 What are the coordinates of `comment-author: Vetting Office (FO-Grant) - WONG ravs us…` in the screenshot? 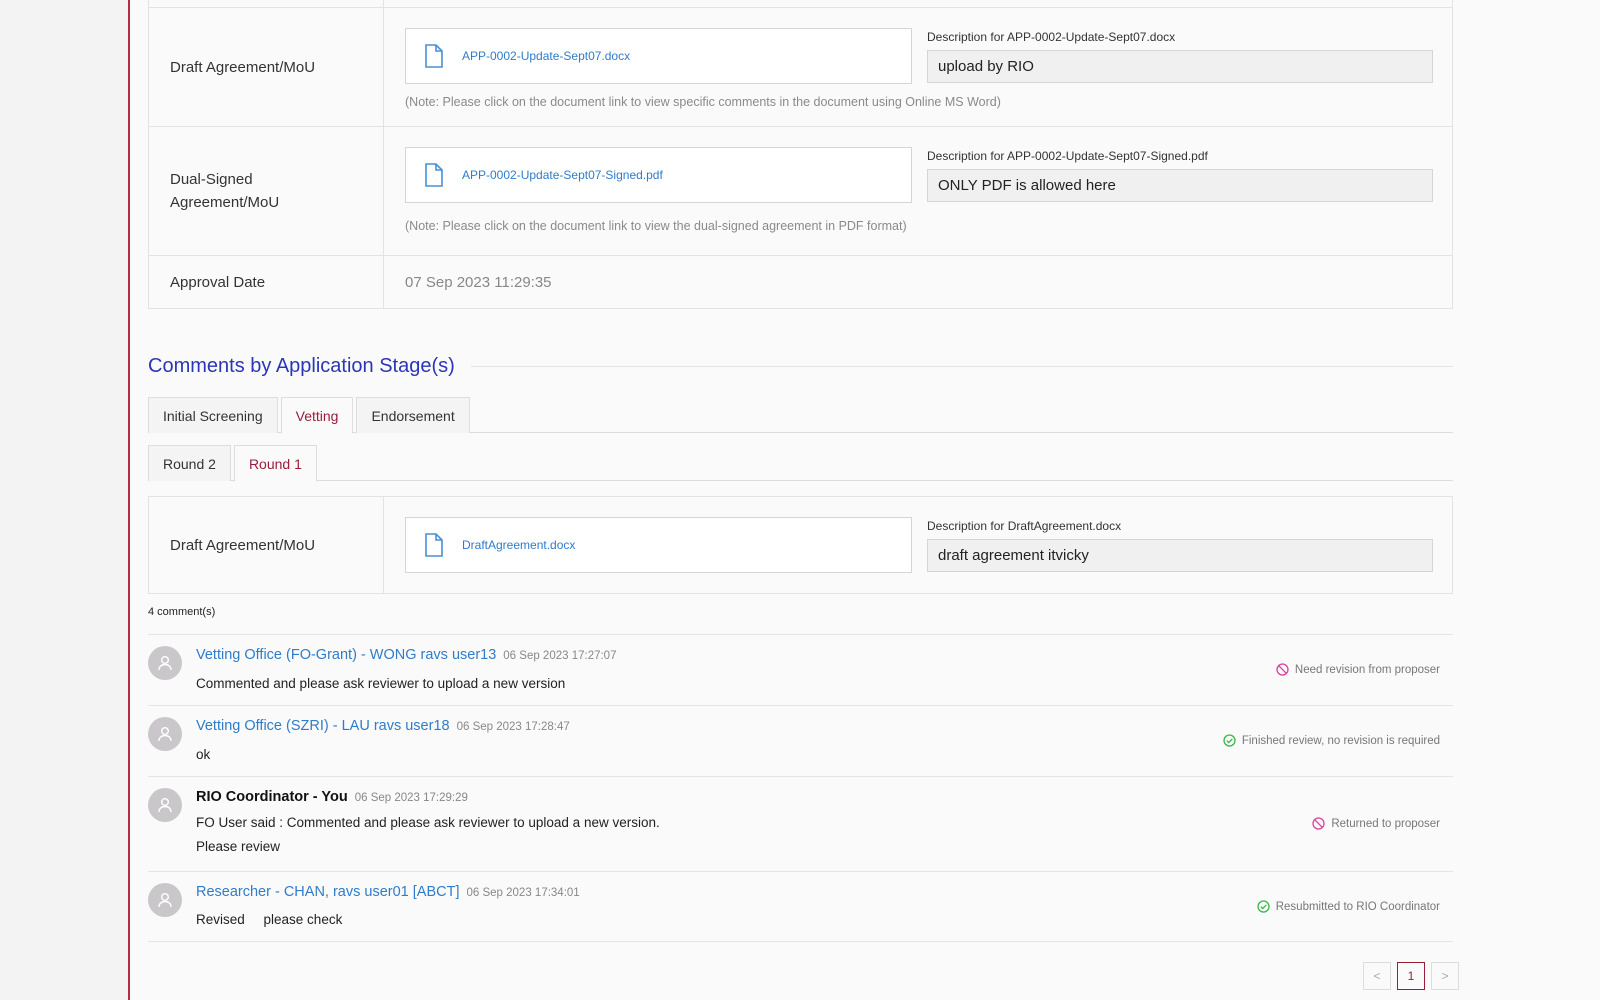 It's located at (346, 655).